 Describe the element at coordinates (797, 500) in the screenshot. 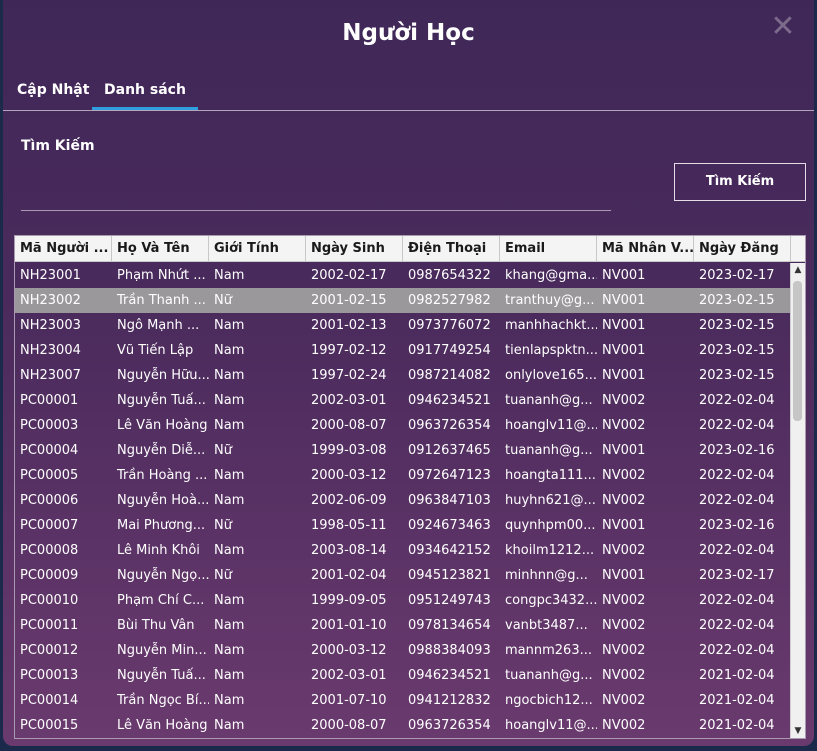

I see `vertical-scrollbar: ▲ ▼` at that location.